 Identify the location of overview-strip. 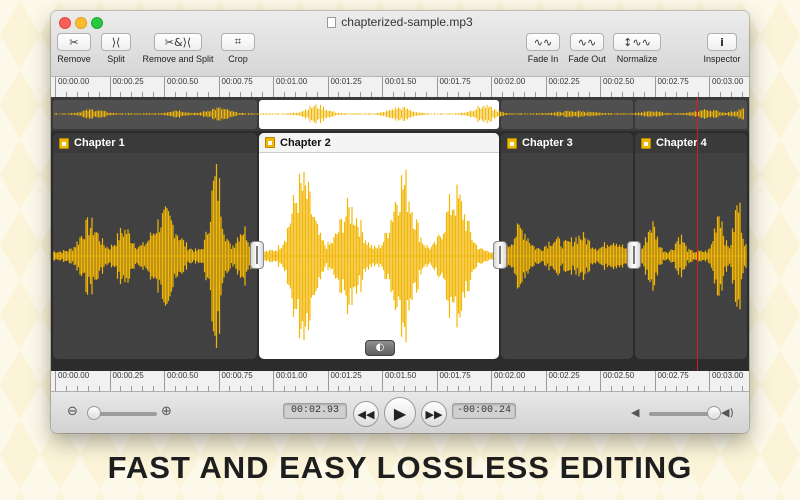
(400, 114).